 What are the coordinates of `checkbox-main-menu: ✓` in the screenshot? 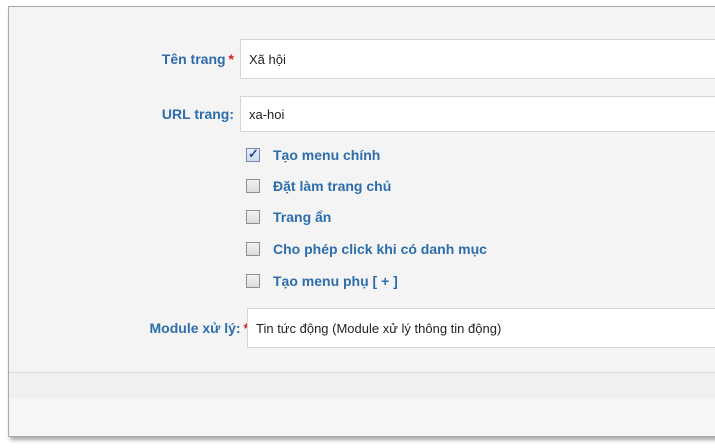 It's located at (253, 154).